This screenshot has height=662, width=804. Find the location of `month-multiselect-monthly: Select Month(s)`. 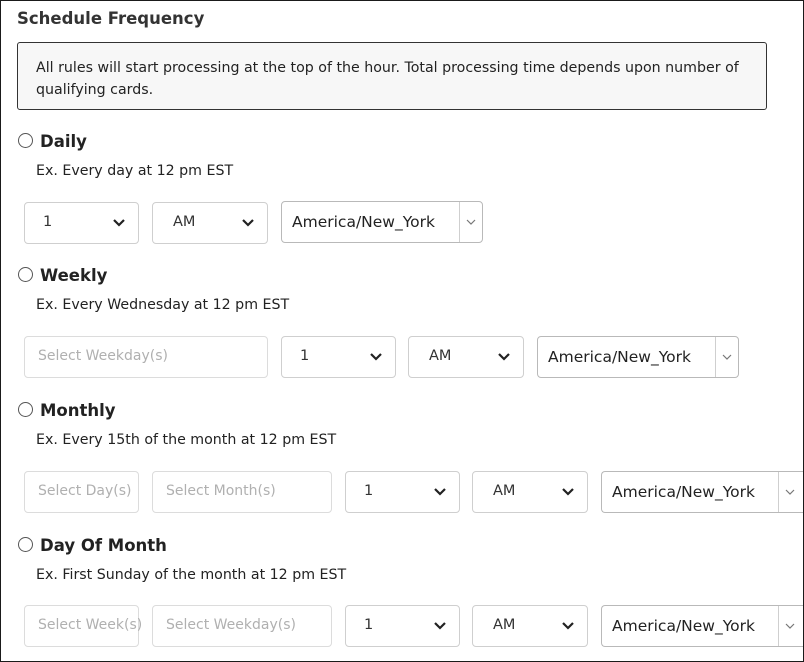

month-multiselect-monthly: Select Month(s) is located at coordinates (242, 492).